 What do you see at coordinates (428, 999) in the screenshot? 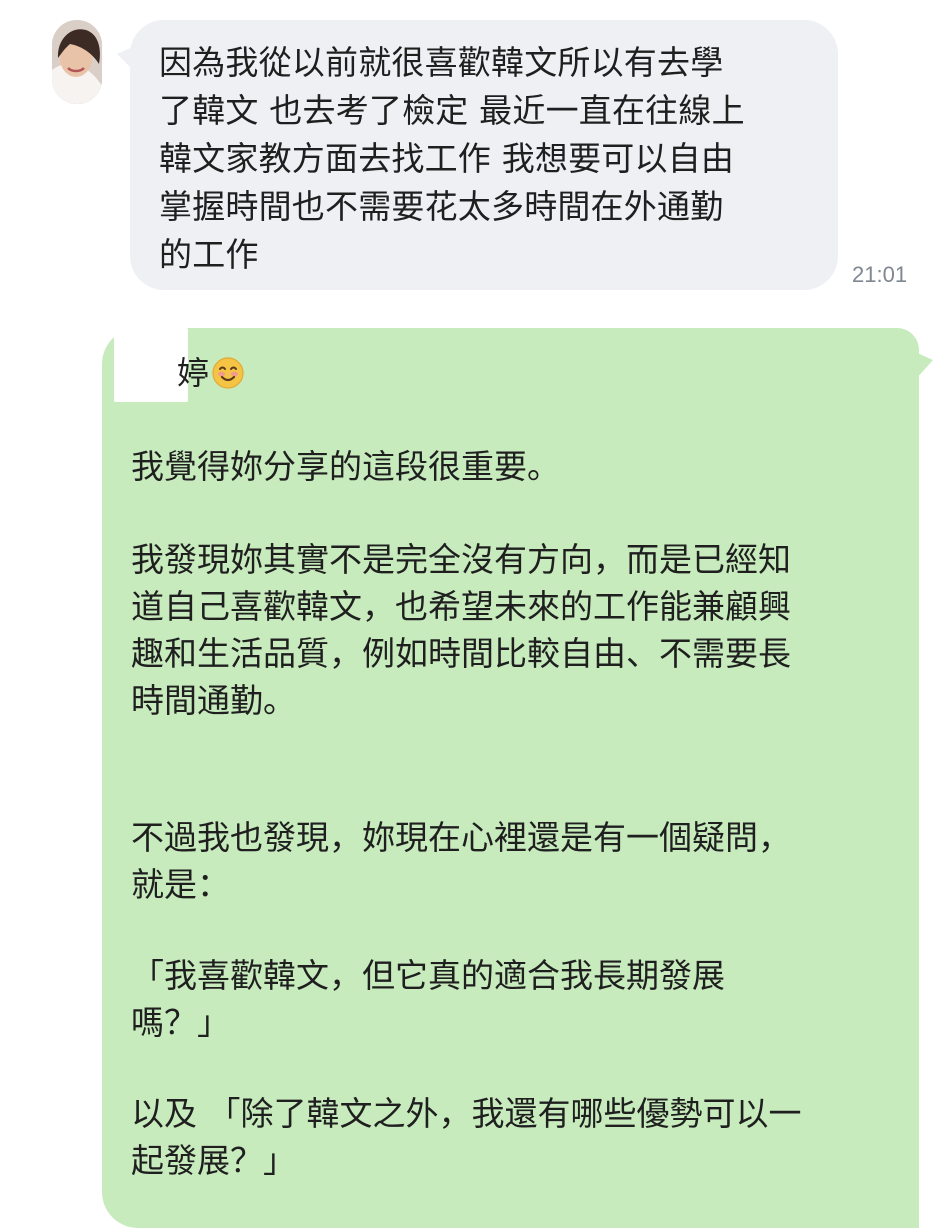
I see `message-paragraph-4: 「我喜歡韓文，但它真的適合我長期發展 嗎？」` at bounding box center [428, 999].